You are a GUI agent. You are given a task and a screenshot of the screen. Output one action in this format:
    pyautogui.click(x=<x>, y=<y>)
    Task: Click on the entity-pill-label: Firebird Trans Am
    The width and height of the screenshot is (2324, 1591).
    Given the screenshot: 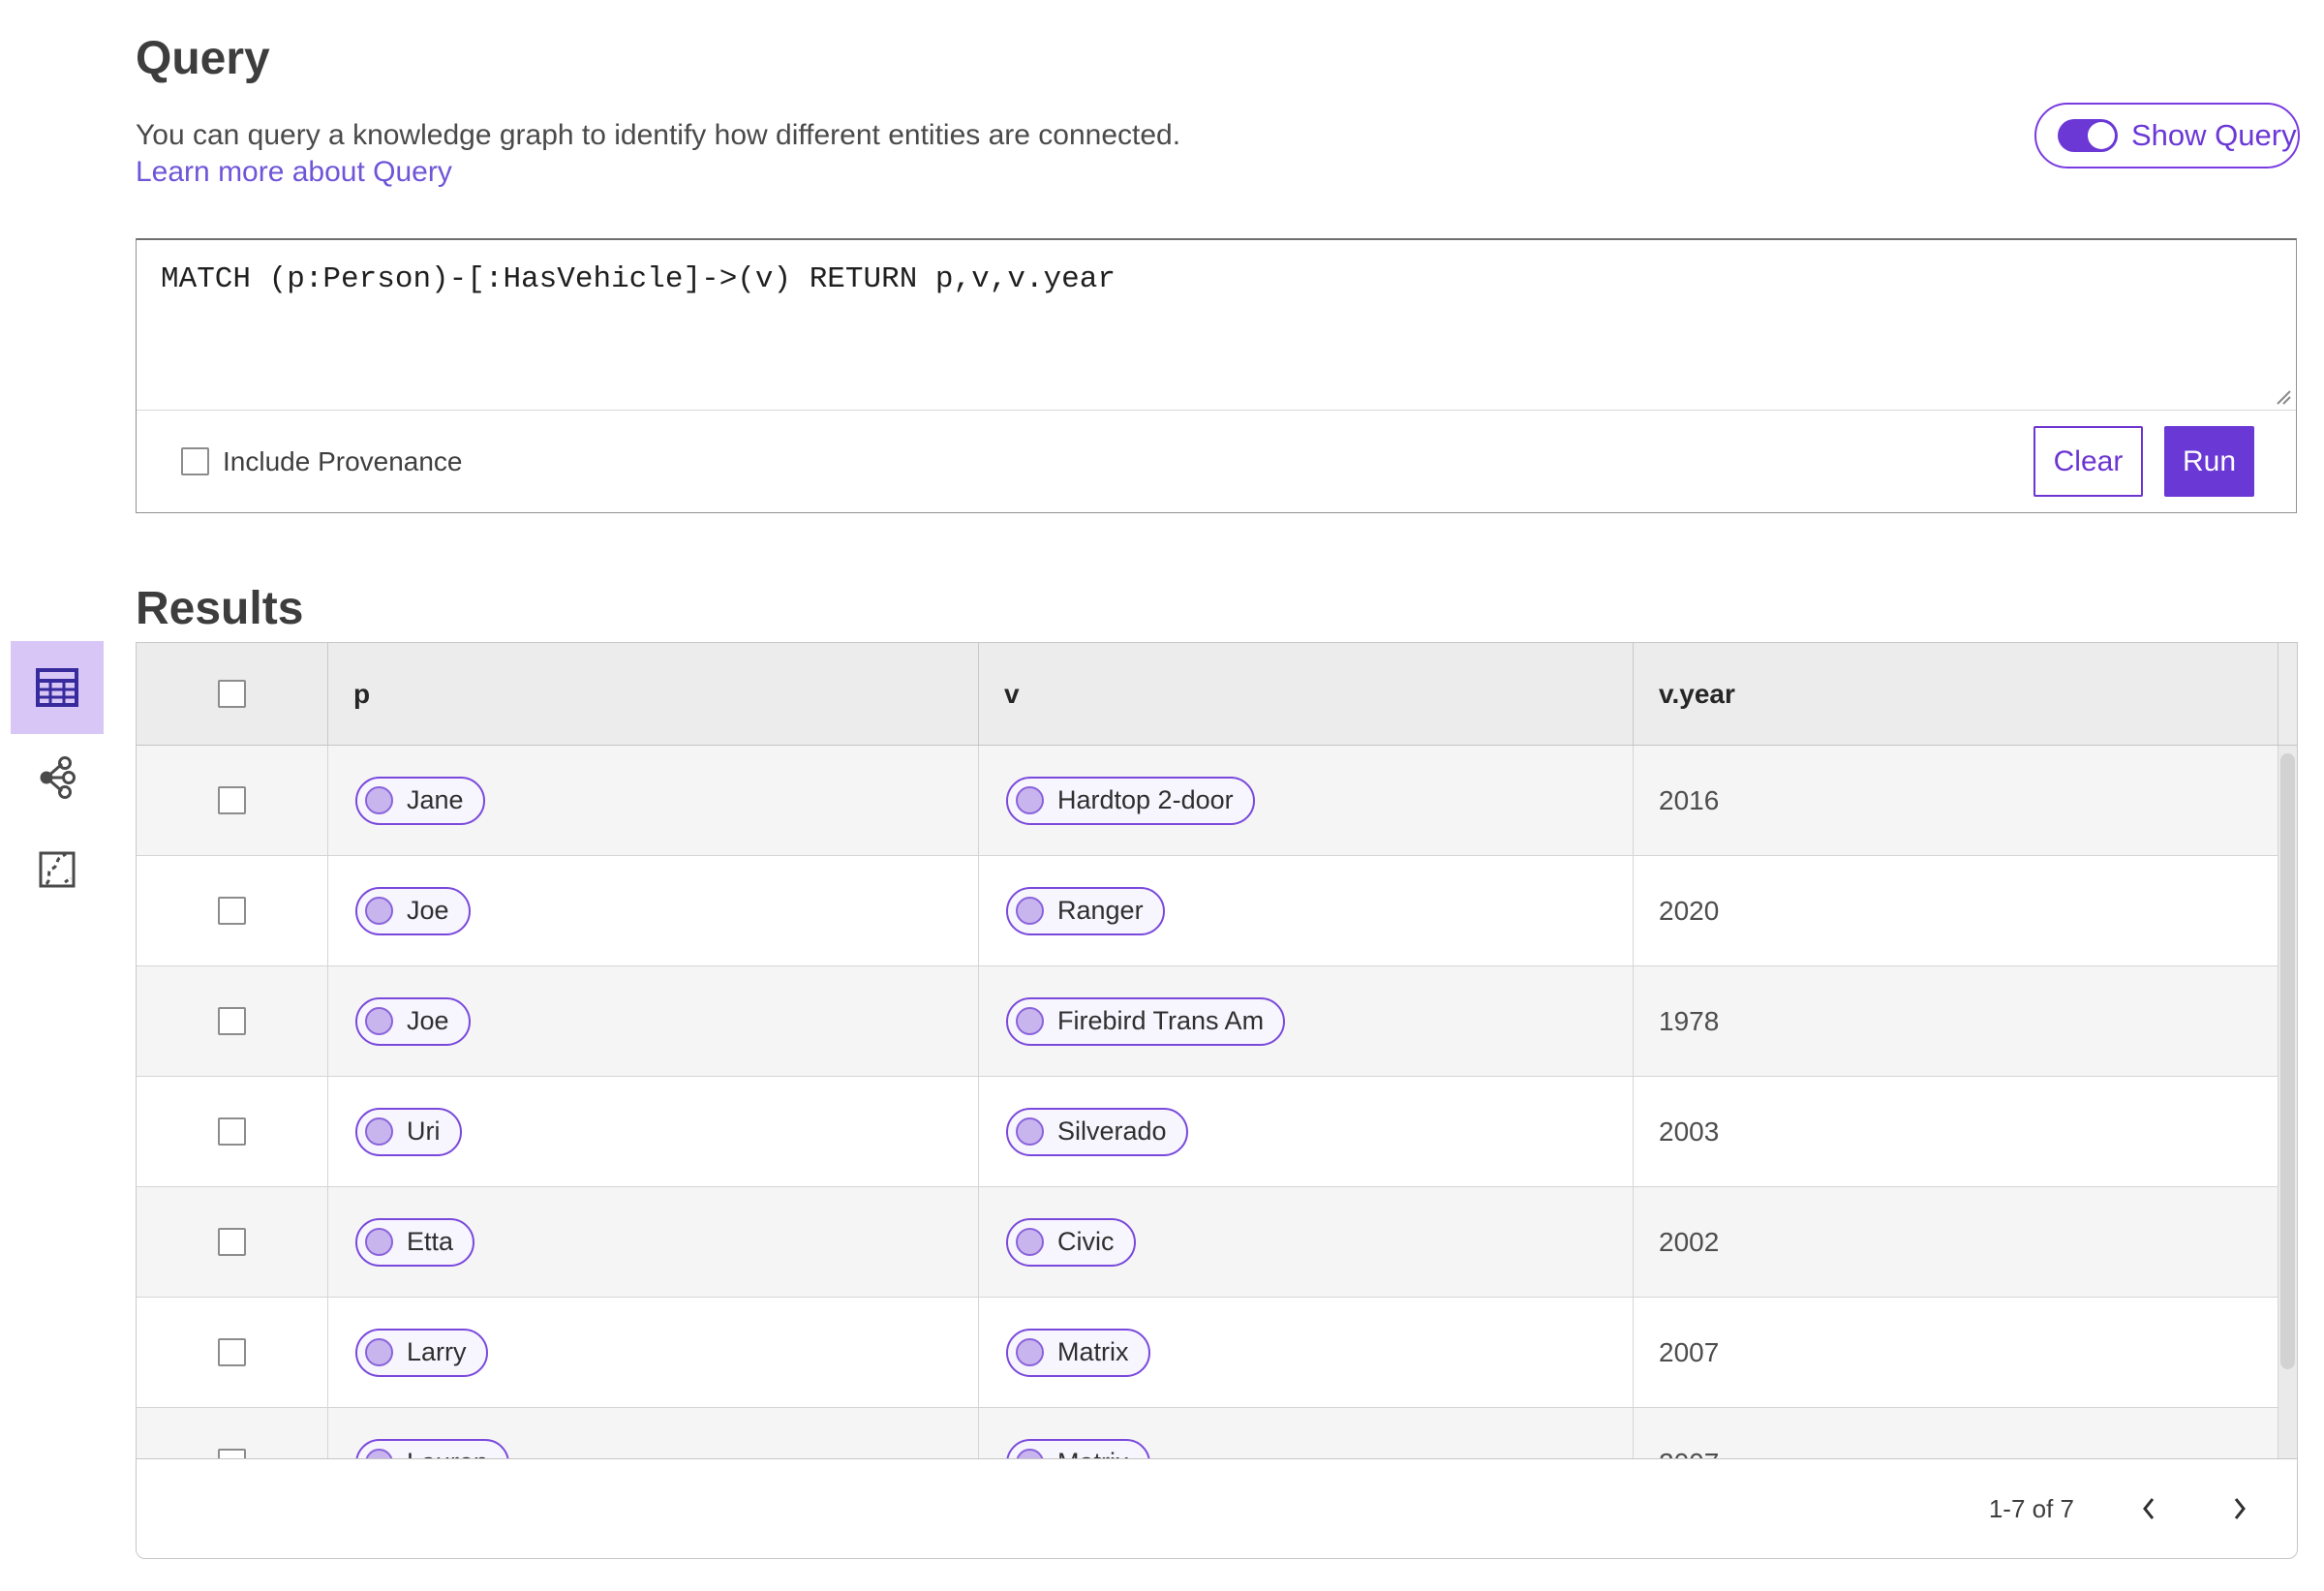 What is the action you would take?
    pyautogui.click(x=1161, y=1020)
    